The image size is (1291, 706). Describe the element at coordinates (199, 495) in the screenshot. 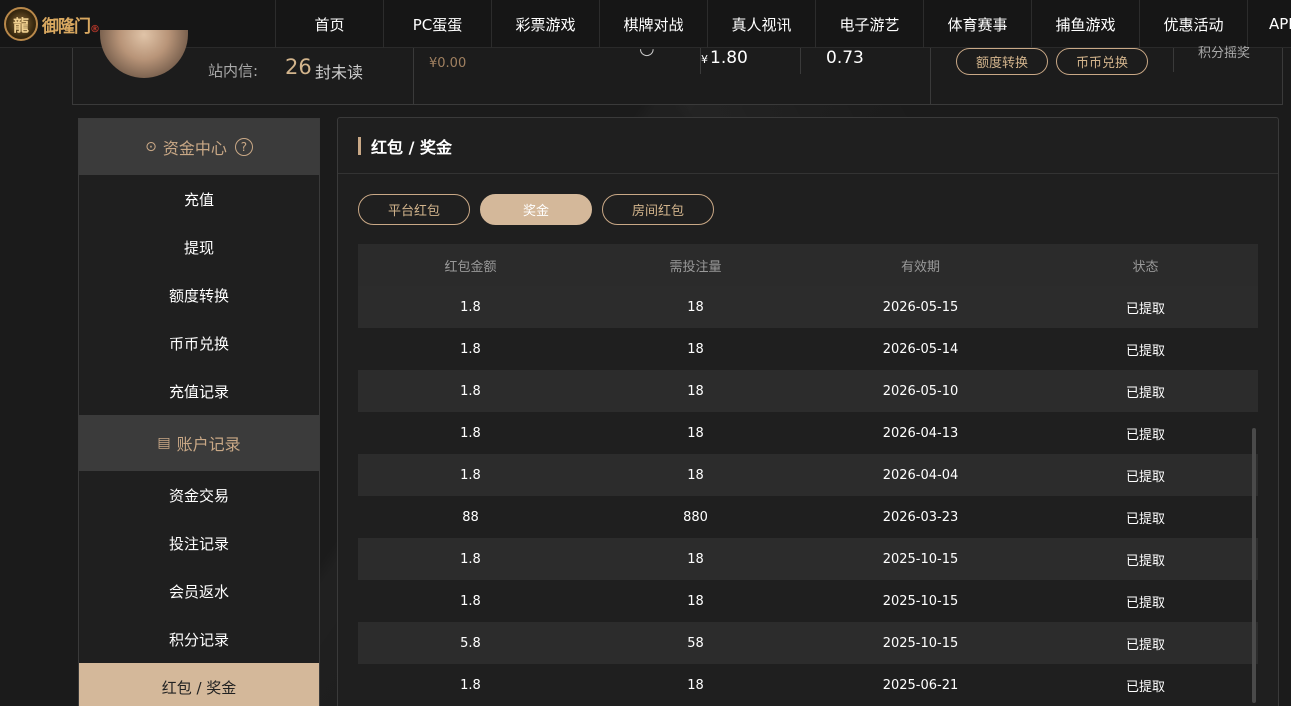

I see `sidebar-item-transactions: 资金交易` at that location.